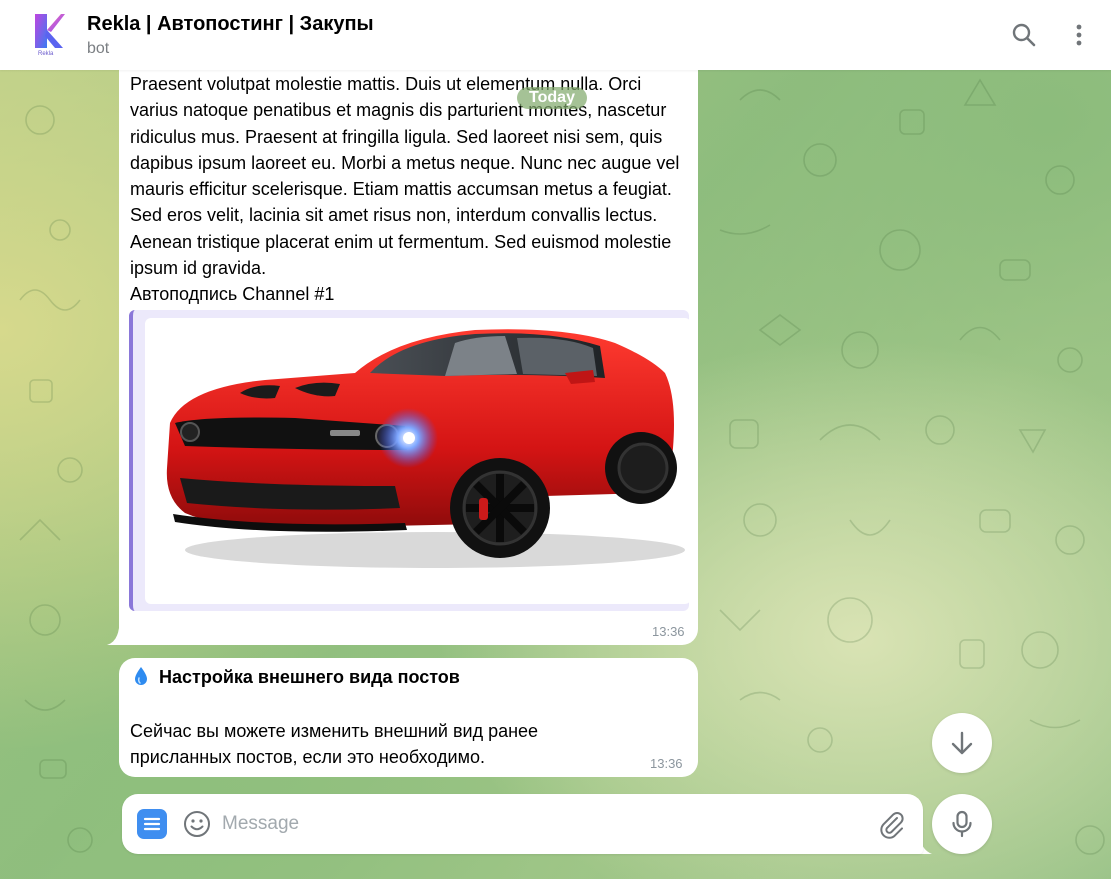  I want to click on microphone-icon, so click(962, 824).